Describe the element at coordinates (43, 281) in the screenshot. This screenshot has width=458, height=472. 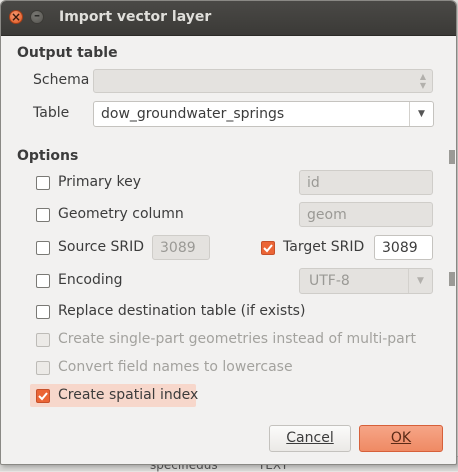
I see `encoding-checkbox` at that location.